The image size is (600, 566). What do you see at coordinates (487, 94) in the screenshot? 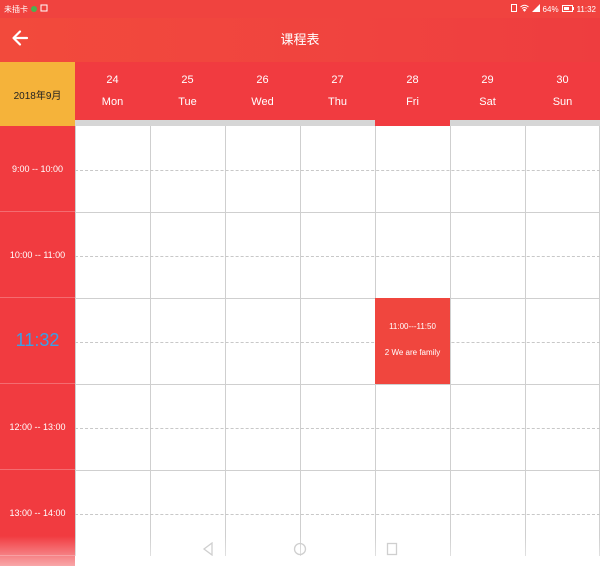
I see `day-header-sat: 29 Sat` at bounding box center [487, 94].